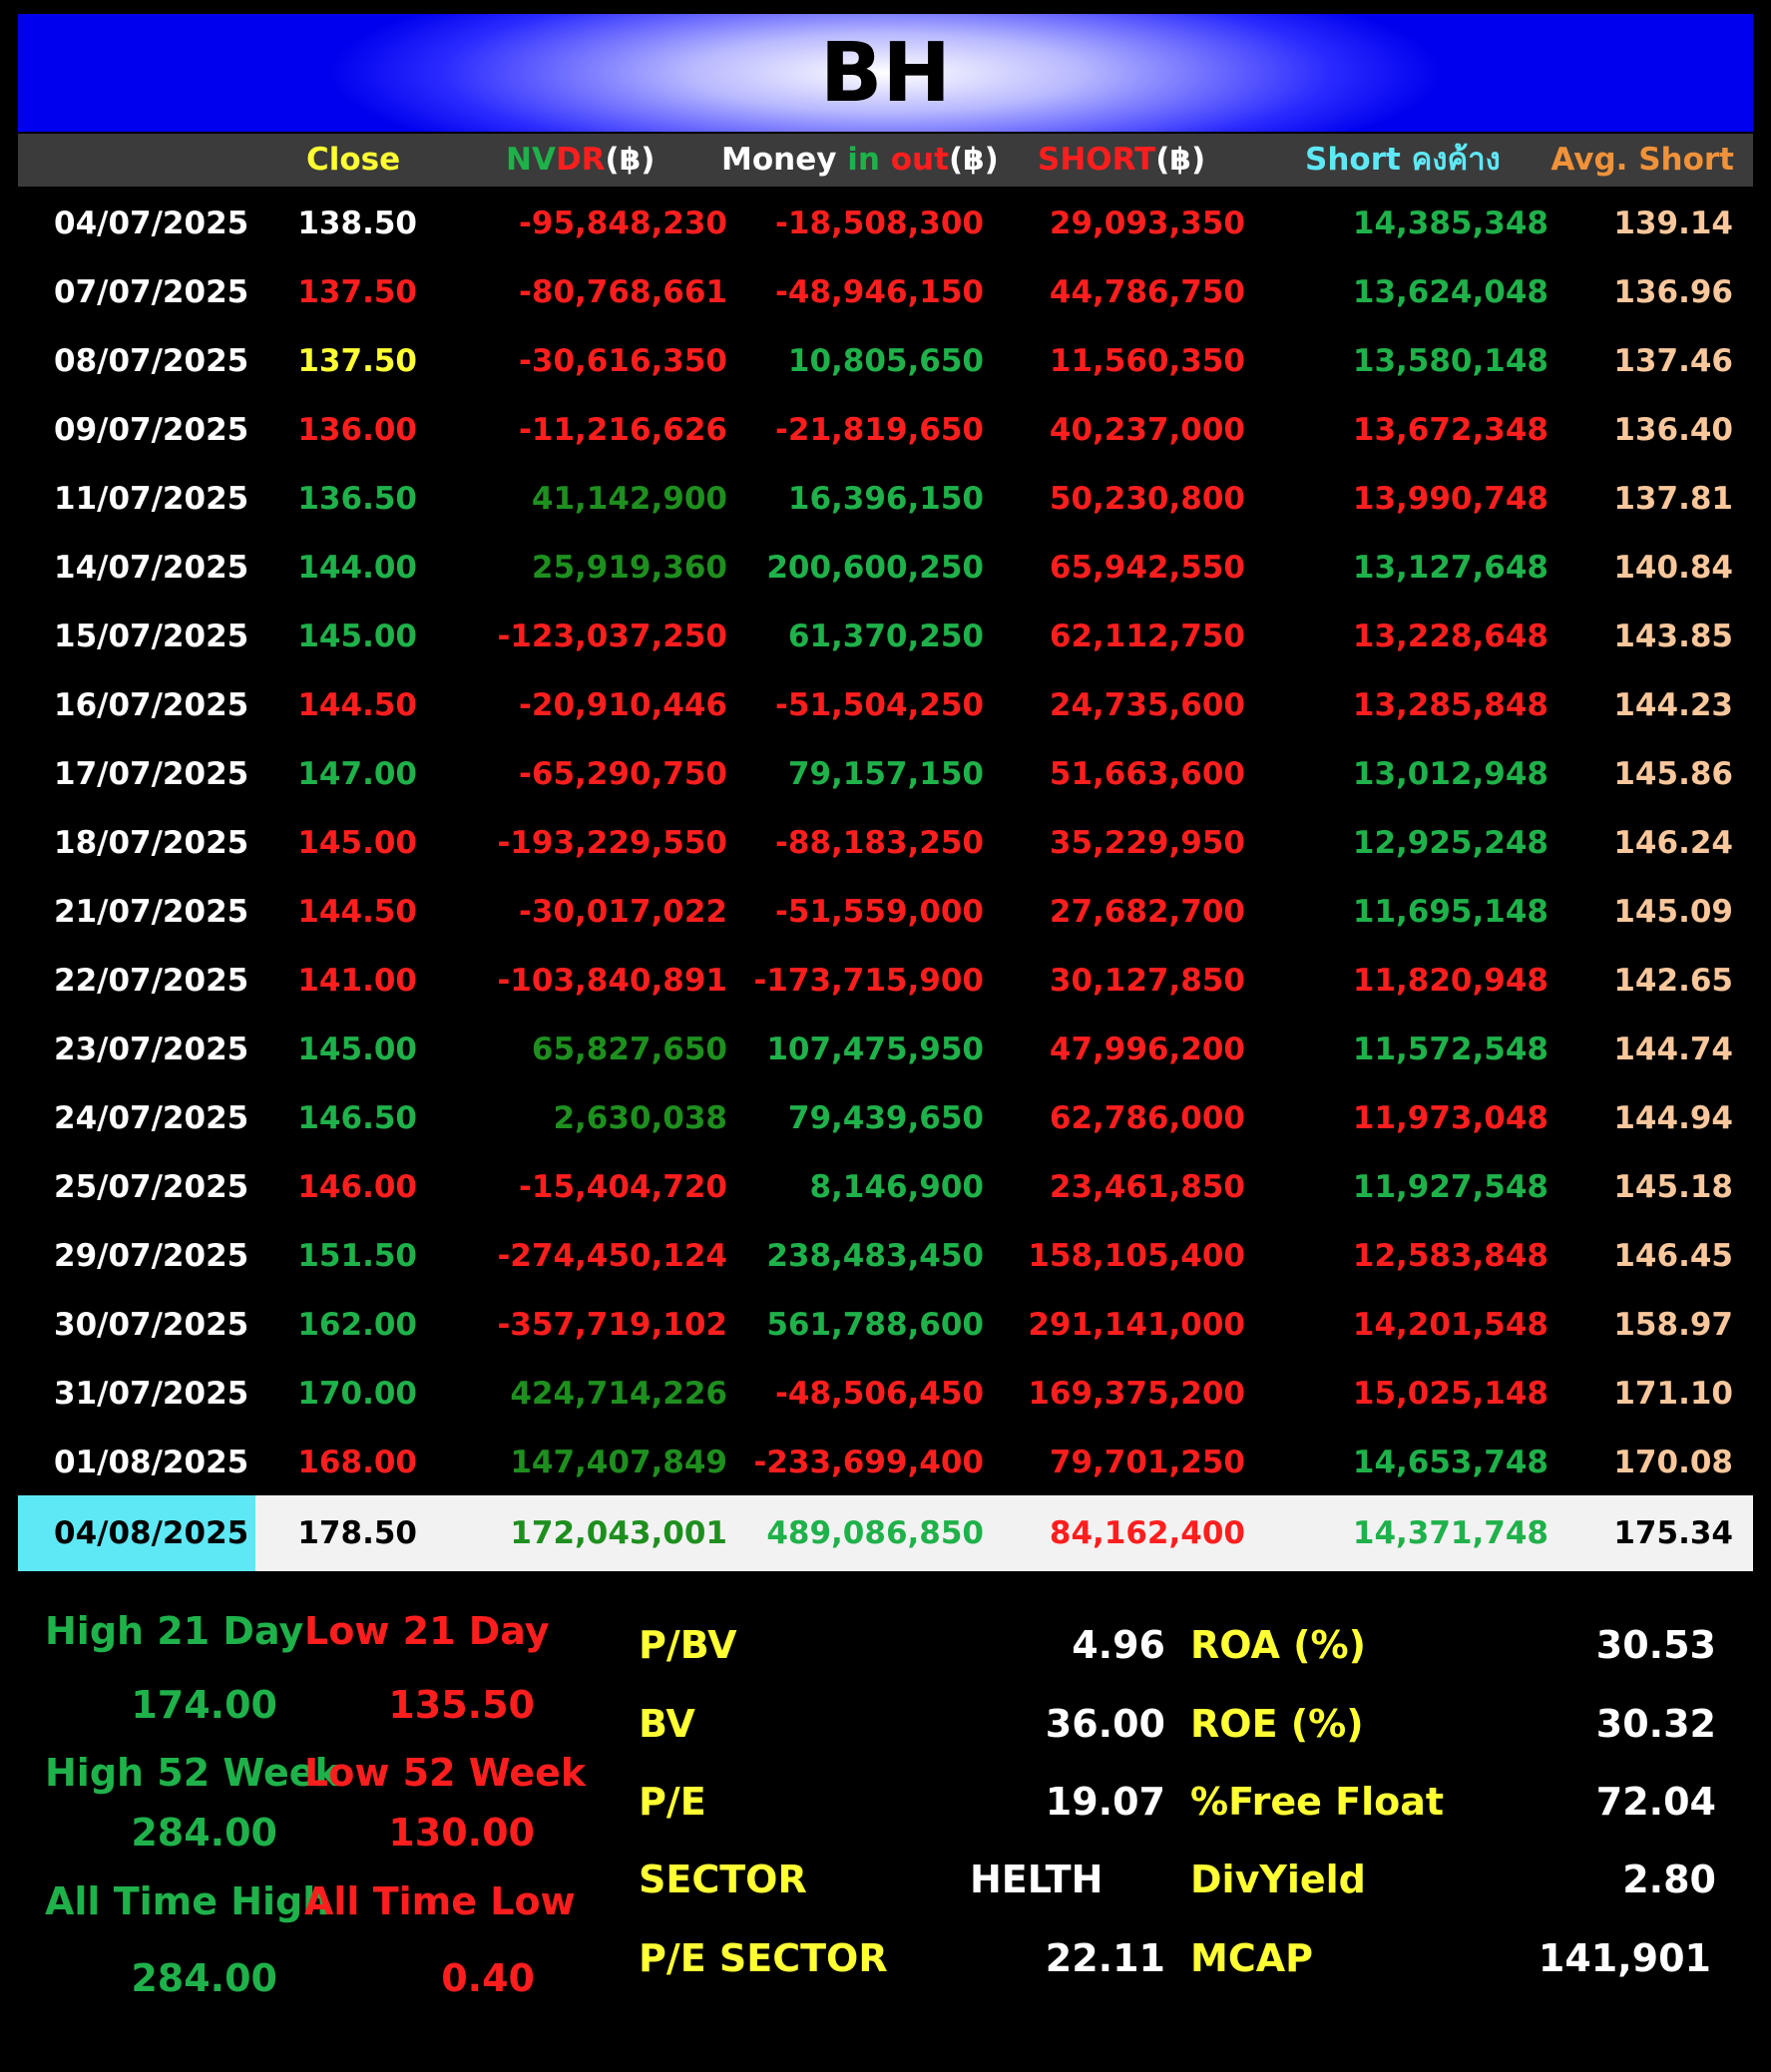 This screenshot has height=2072, width=1771. I want to click on header-money-in-out: Money in out(฿), so click(860, 160).